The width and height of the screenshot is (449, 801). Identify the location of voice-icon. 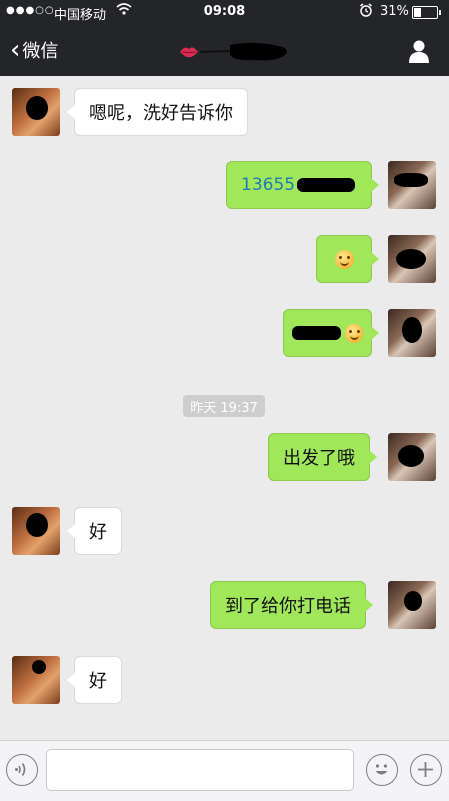
(22, 770).